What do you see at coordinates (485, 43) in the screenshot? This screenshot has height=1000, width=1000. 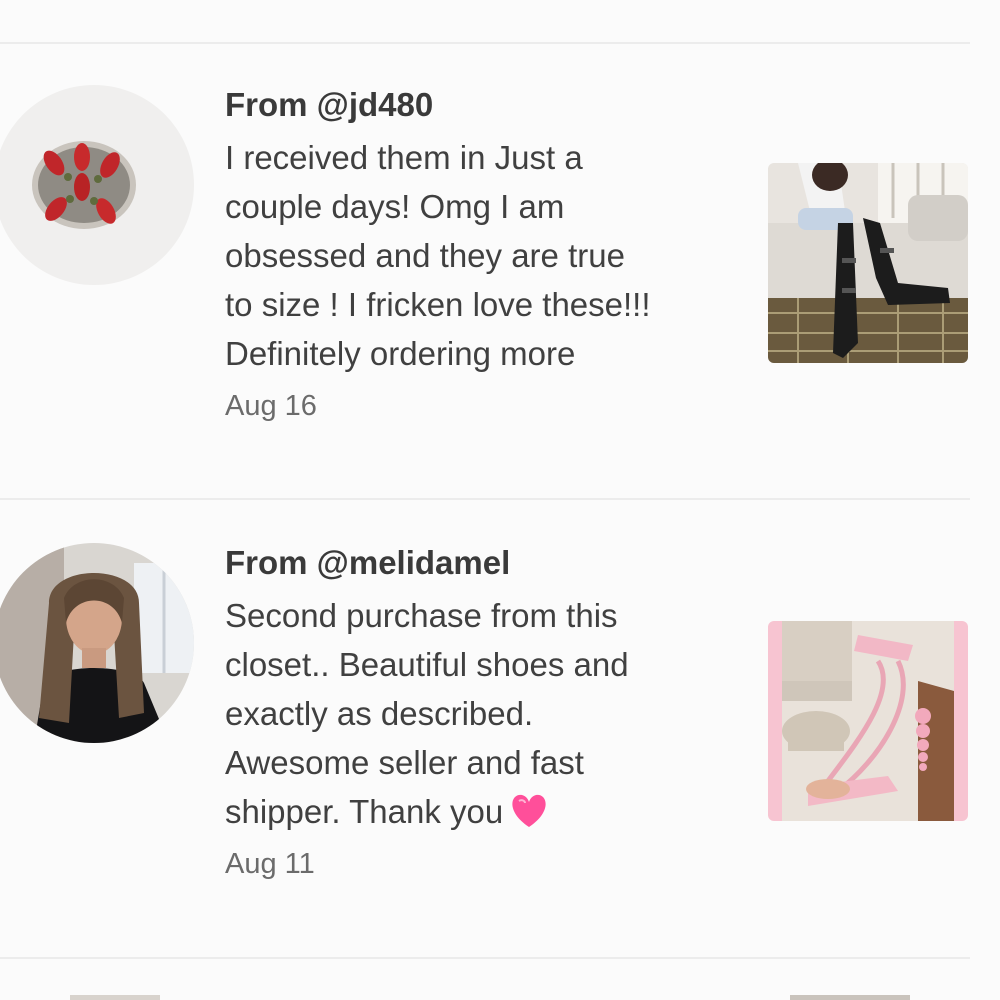 I see `divider-top` at bounding box center [485, 43].